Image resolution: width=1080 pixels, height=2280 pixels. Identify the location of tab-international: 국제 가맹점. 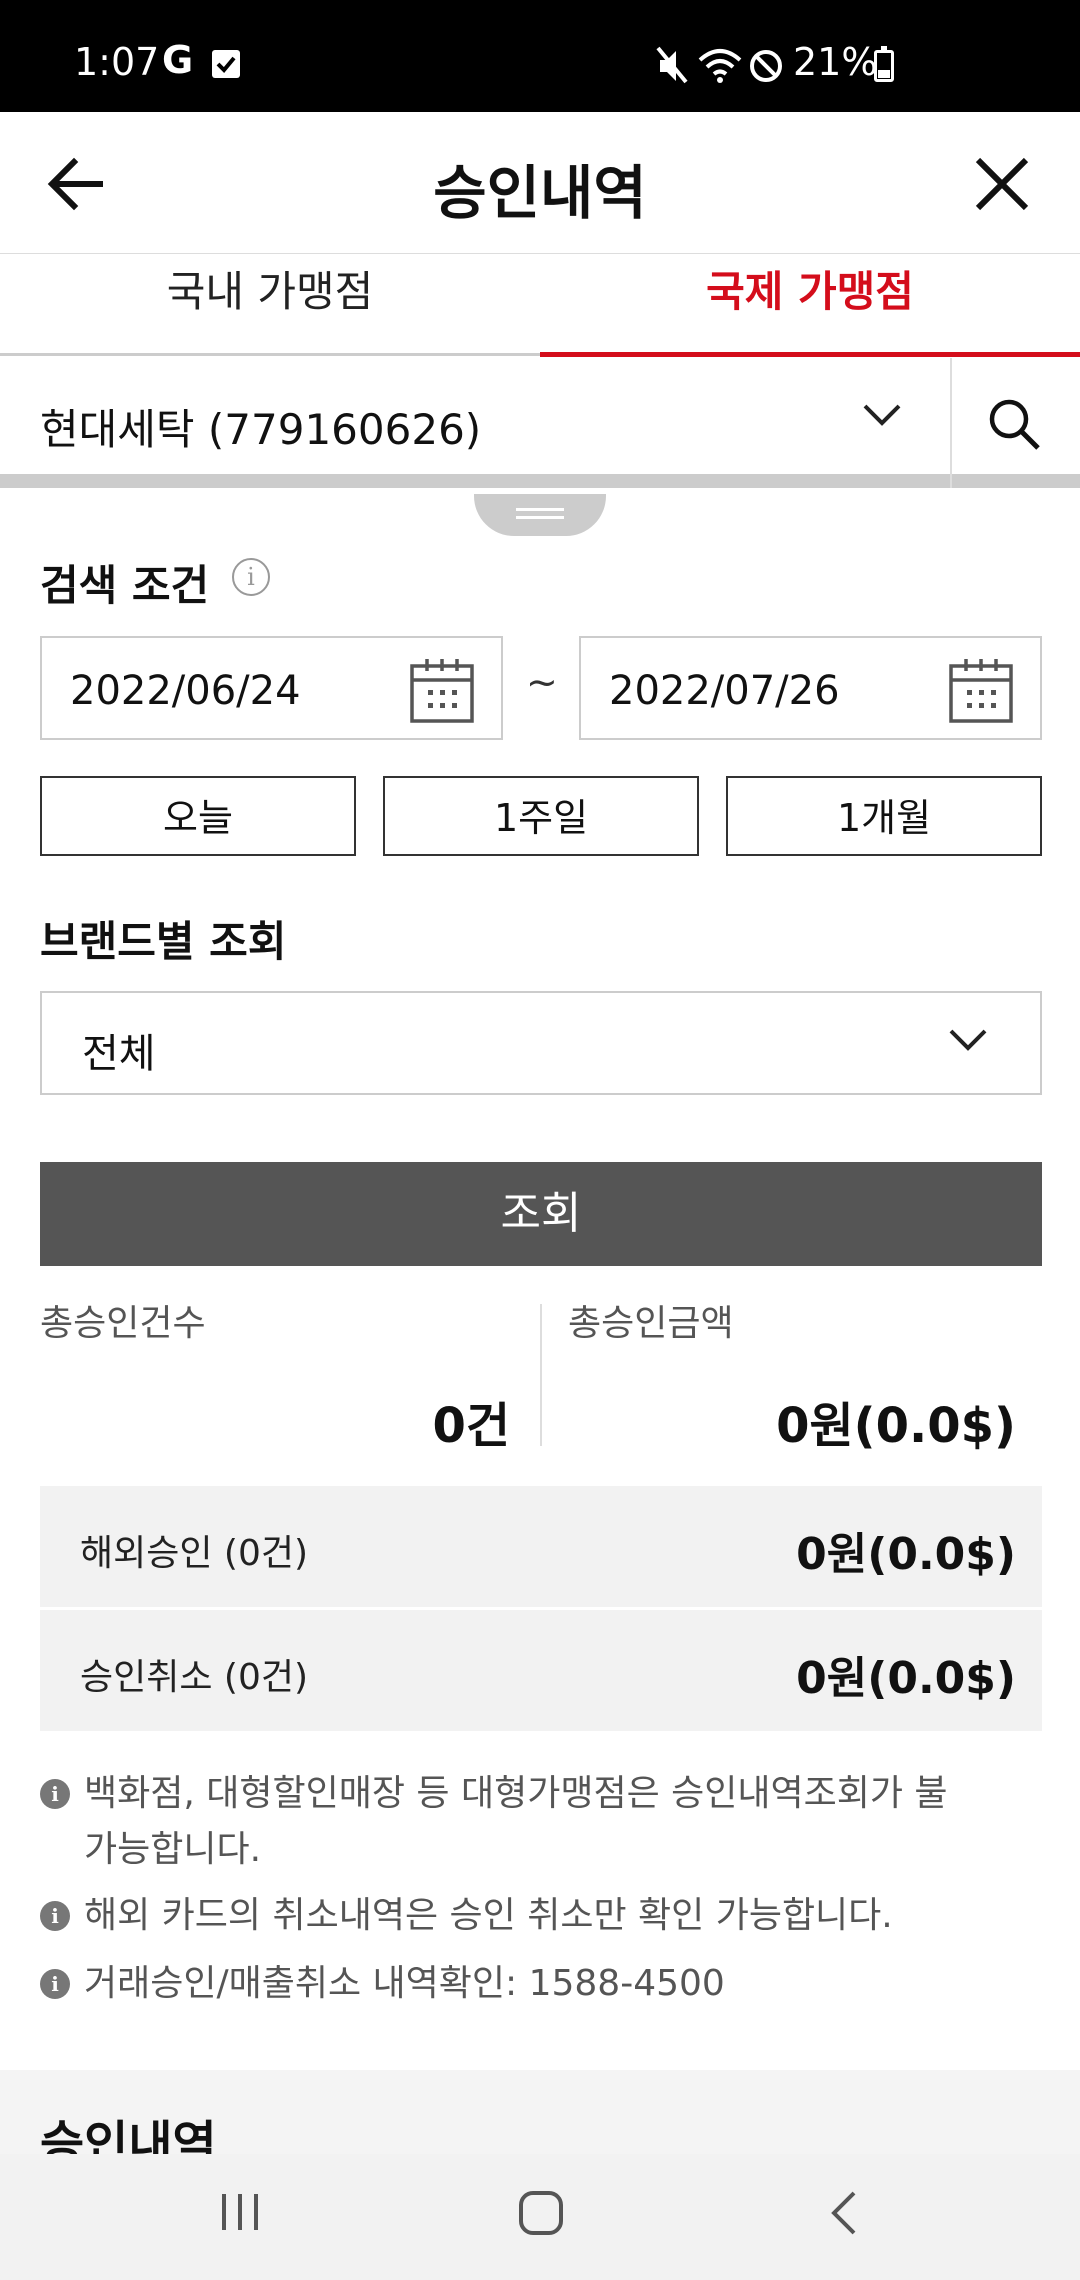
(810, 305).